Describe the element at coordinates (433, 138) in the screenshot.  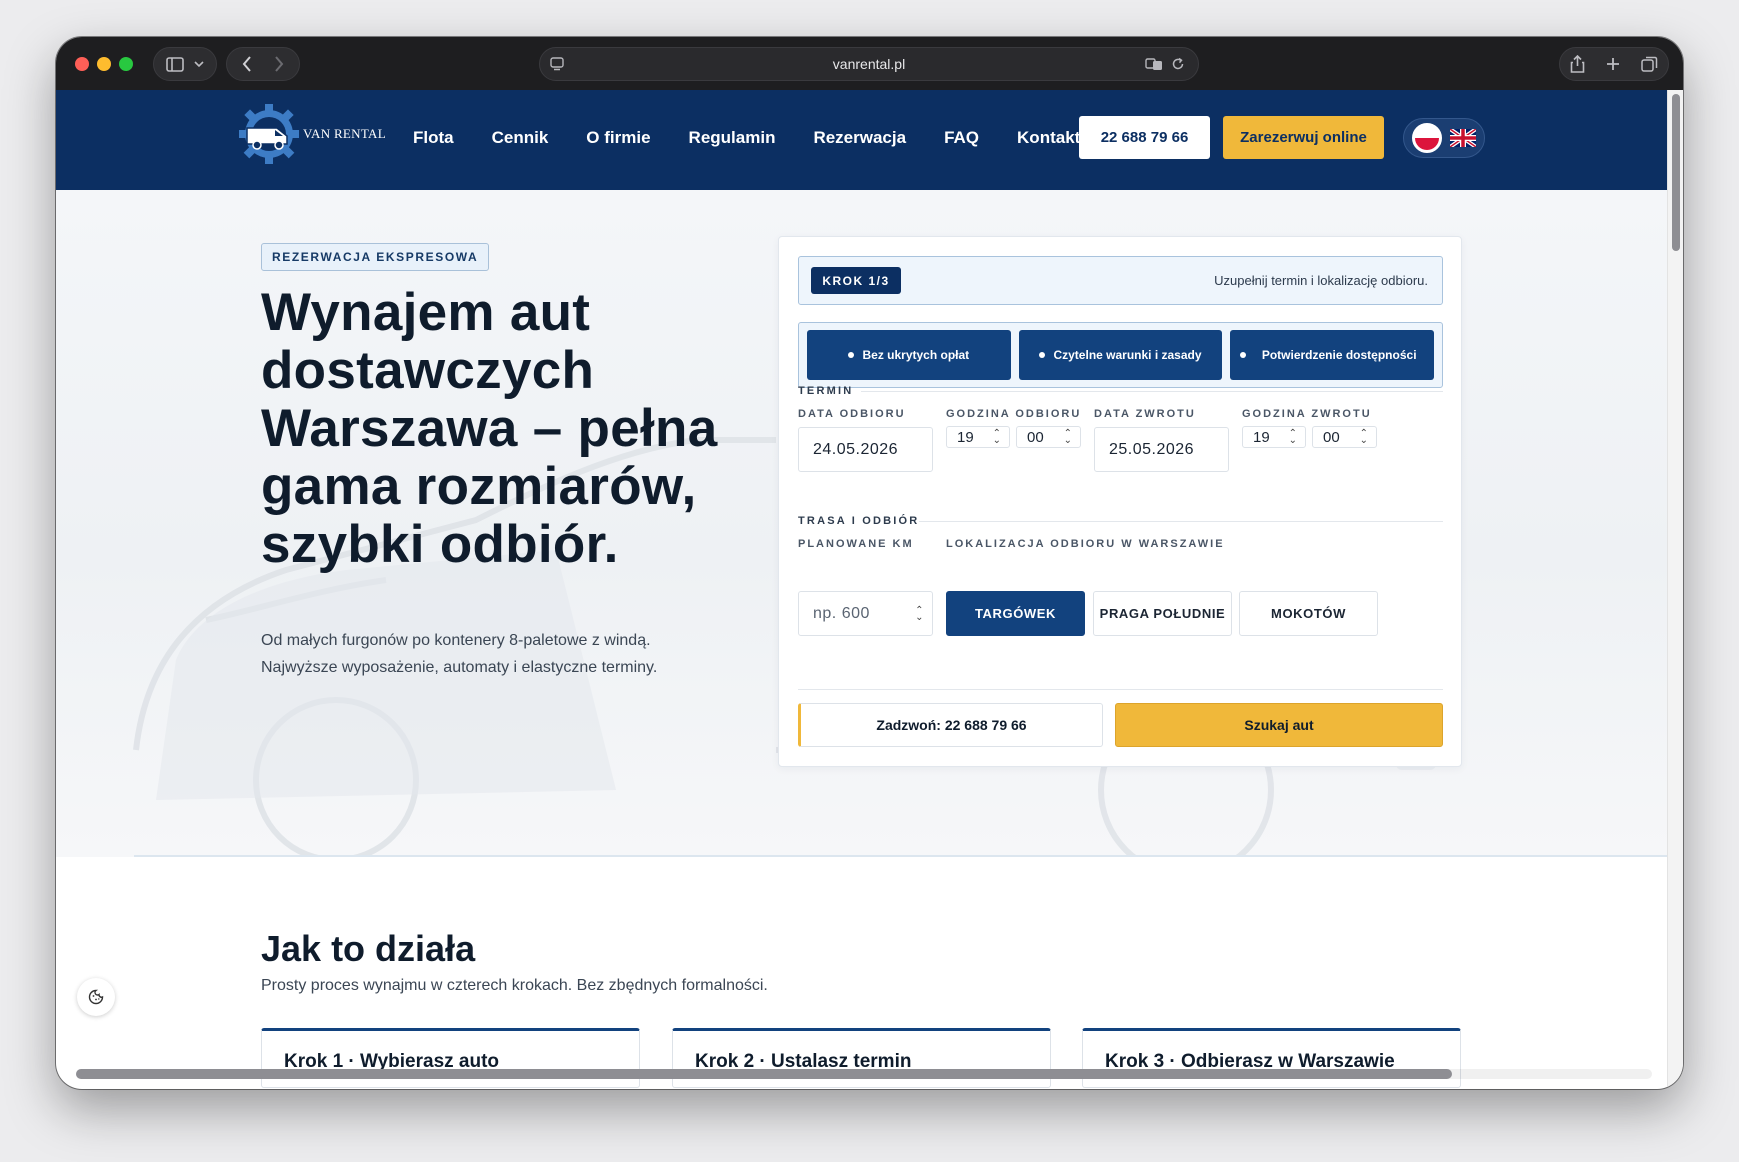
I see `nav-link-flota: Flota` at that location.